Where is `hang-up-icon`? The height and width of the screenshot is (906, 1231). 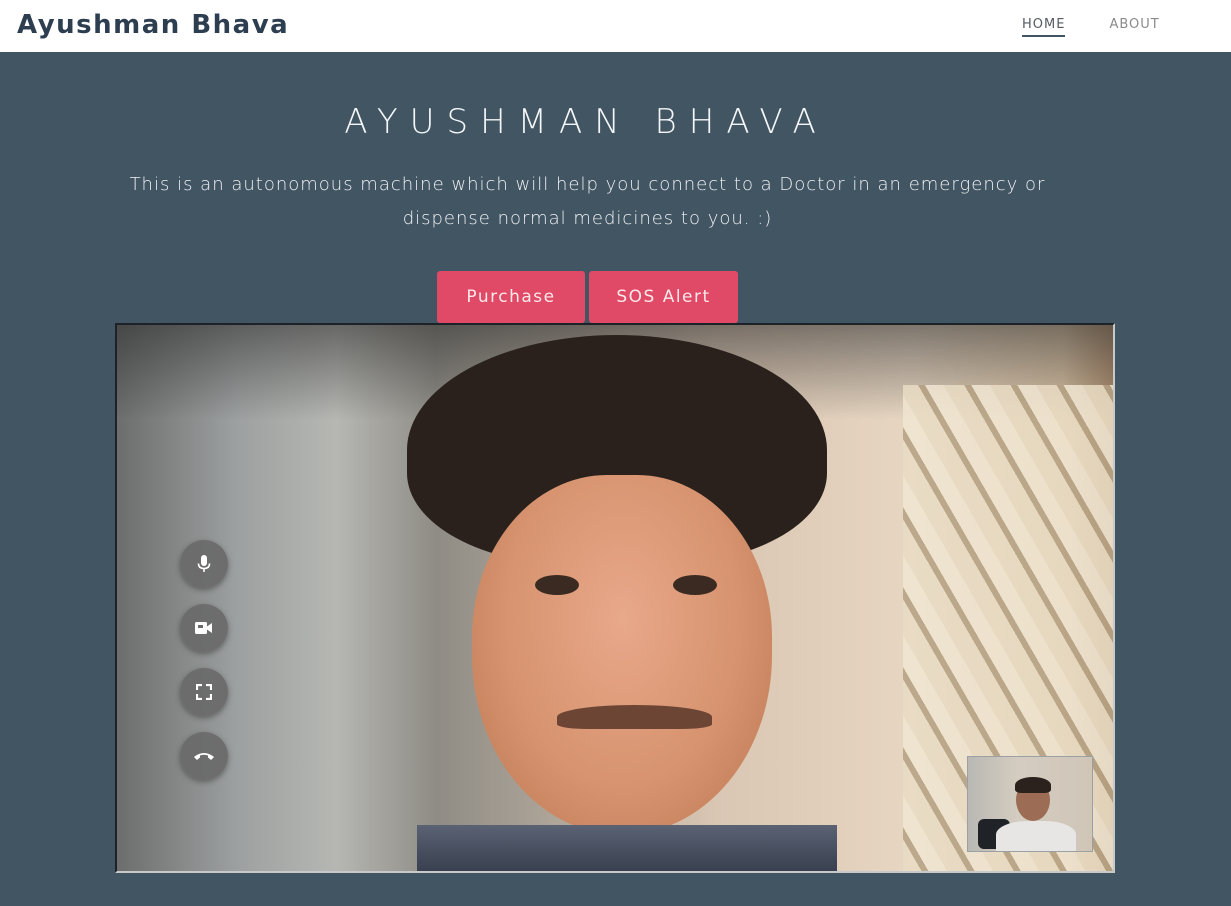
hang-up-icon is located at coordinates (204, 756).